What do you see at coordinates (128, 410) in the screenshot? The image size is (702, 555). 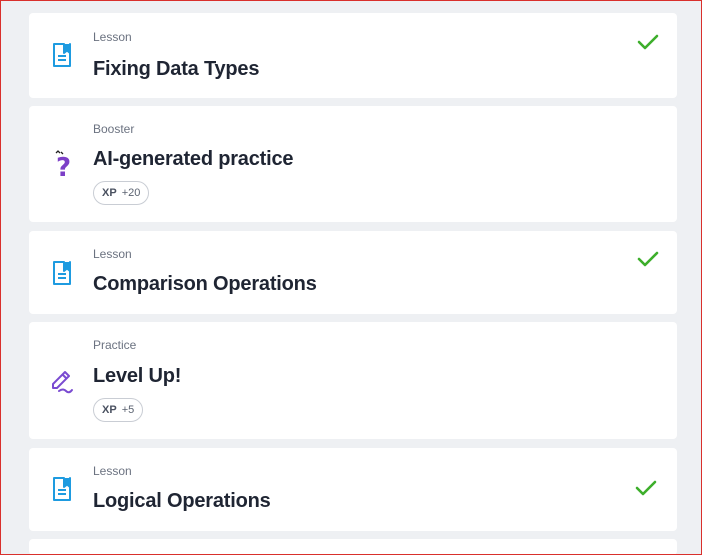 I see `xp-value: +5` at bounding box center [128, 410].